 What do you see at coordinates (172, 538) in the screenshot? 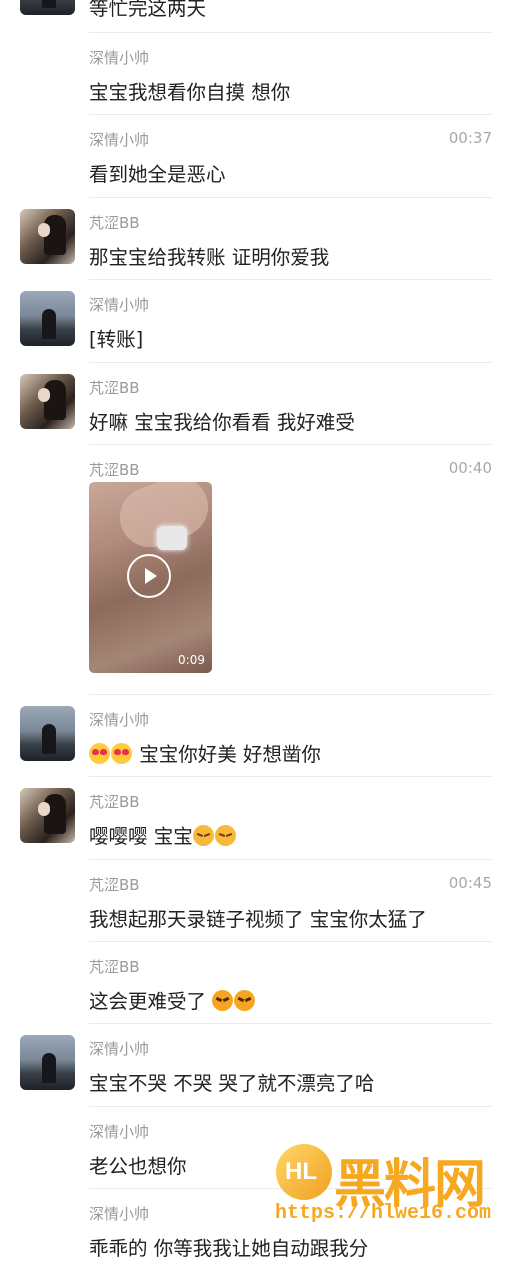
I see `video-thumbnail-detail` at bounding box center [172, 538].